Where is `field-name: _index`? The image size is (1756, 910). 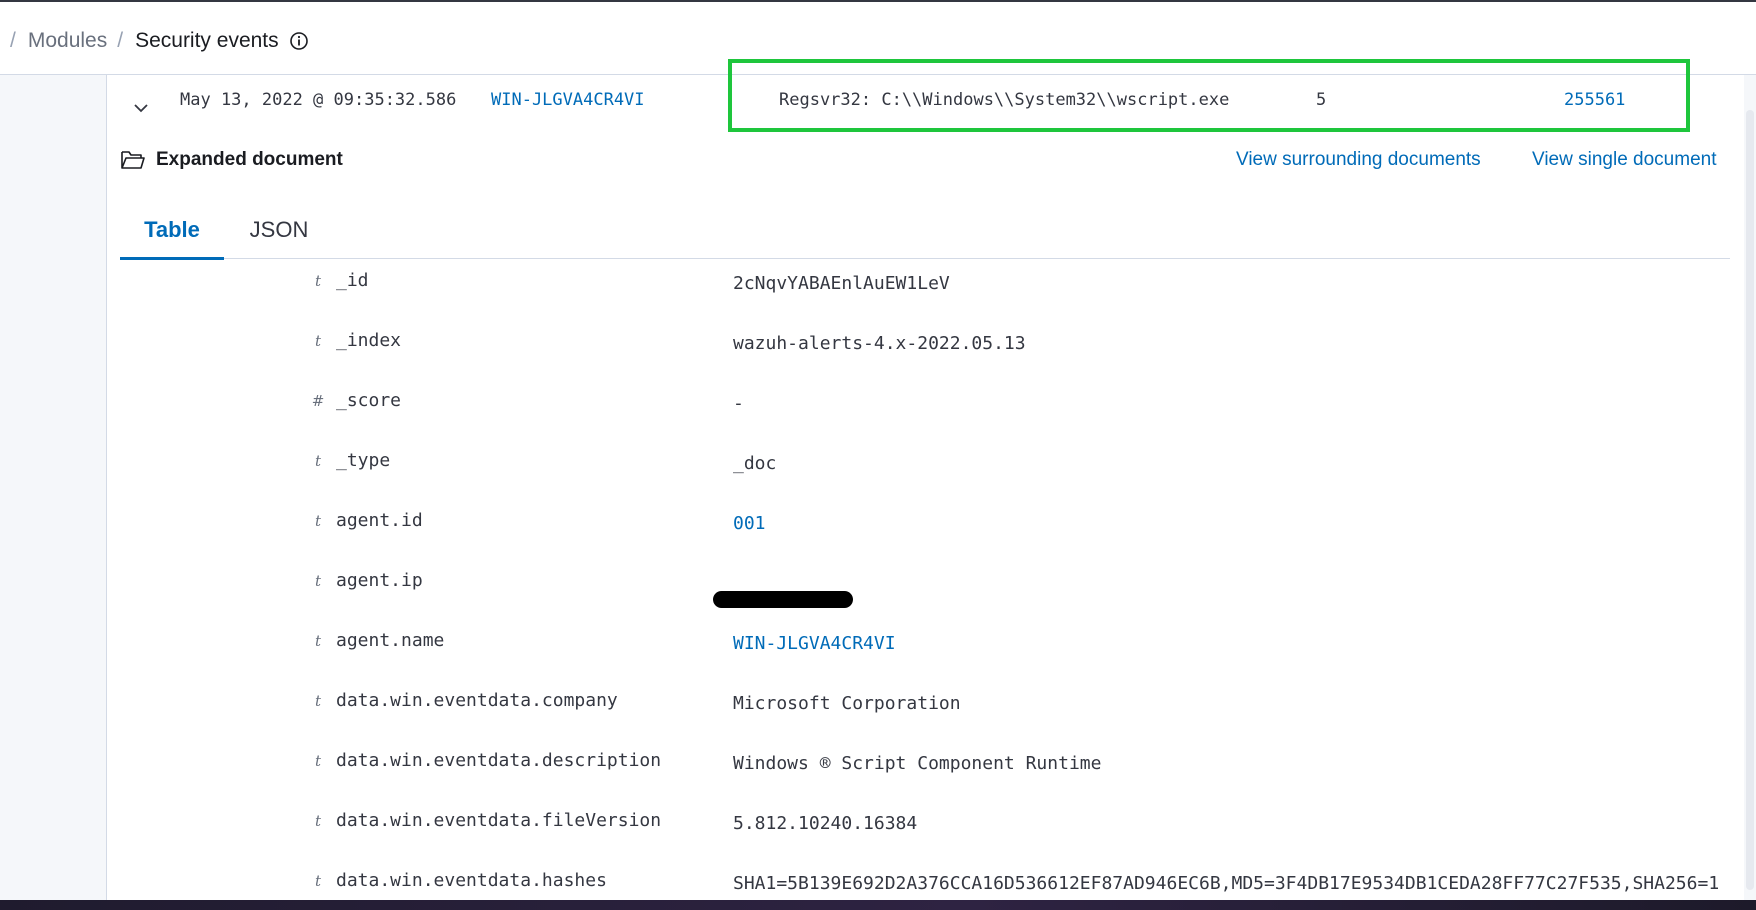 field-name: _index is located at coordinates (369, 340).